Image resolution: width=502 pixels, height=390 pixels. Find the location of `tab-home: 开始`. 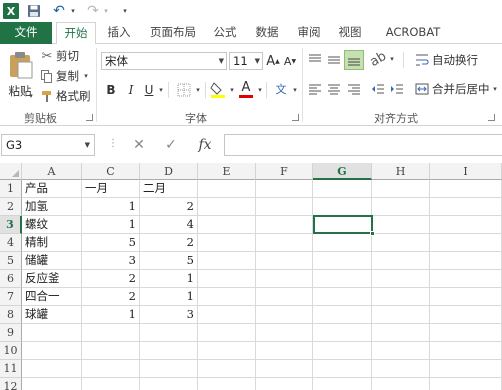

tab-home: 开始 is located at coordinates (76, 33).